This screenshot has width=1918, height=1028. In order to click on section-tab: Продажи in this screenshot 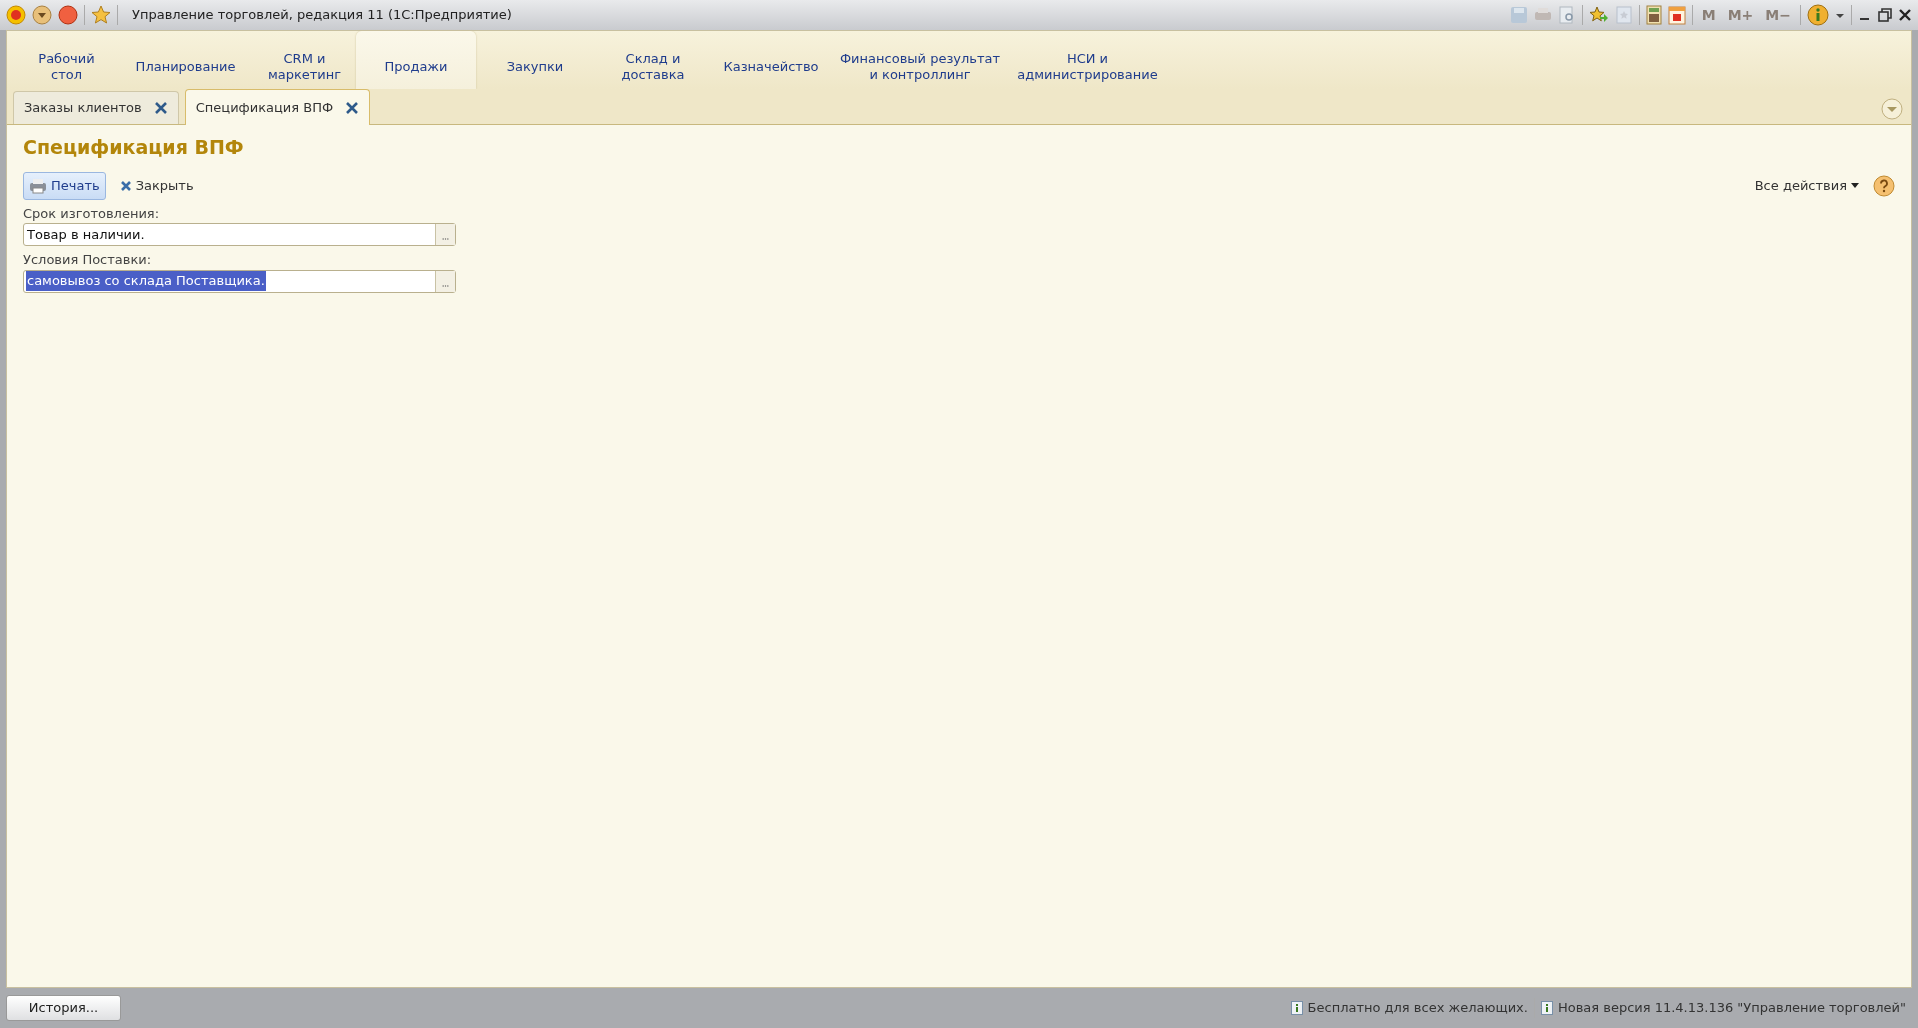, I will do `click(416, 60)`.